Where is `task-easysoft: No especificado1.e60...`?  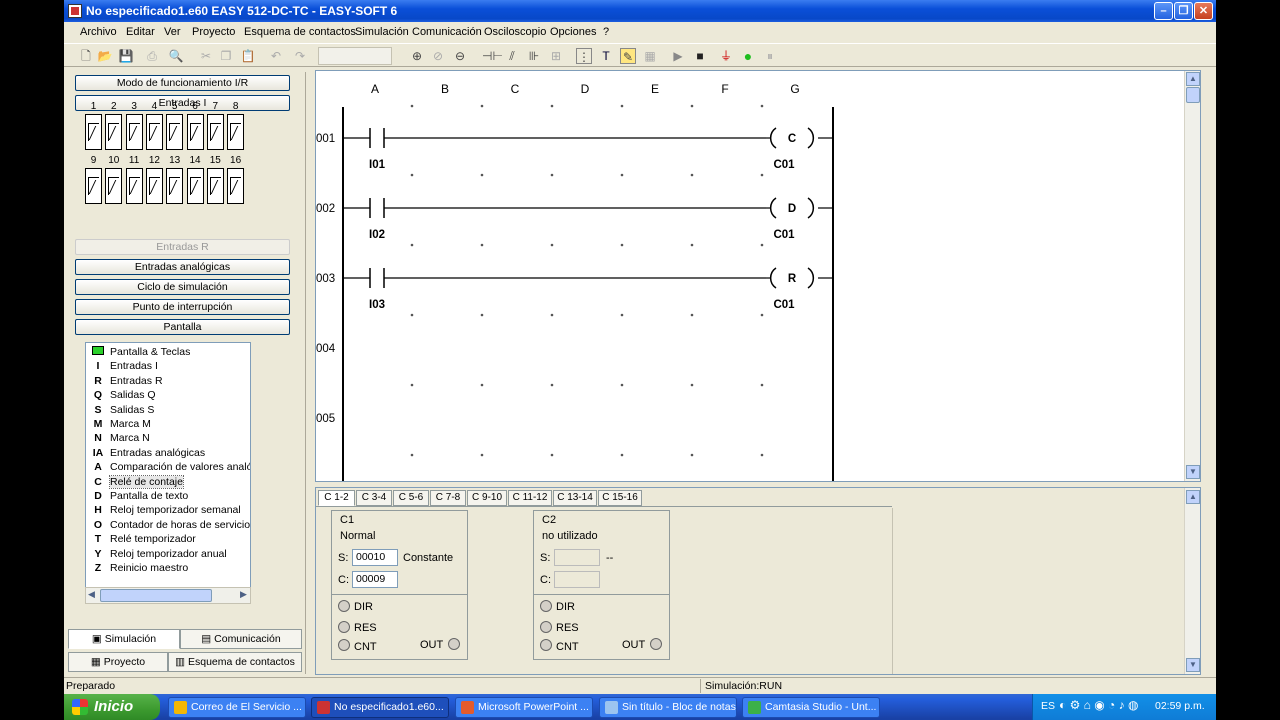
task-easysoft: No especificado1.e60... is located at coordinates (380, 707).